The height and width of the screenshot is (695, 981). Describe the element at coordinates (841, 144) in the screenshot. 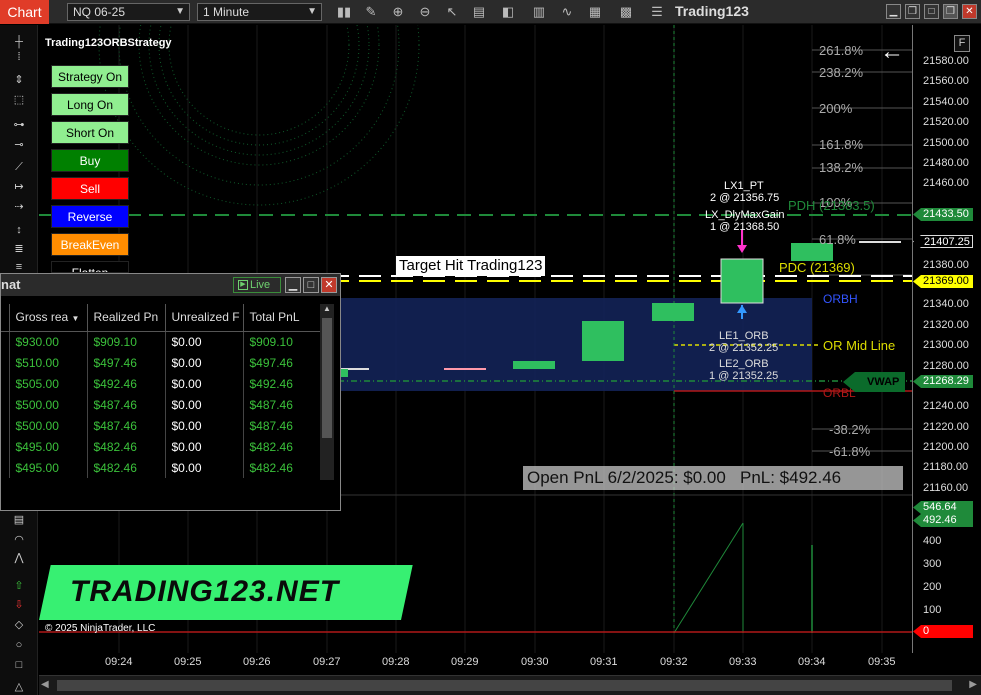

I see `fib-label: 161.8%` at that location.